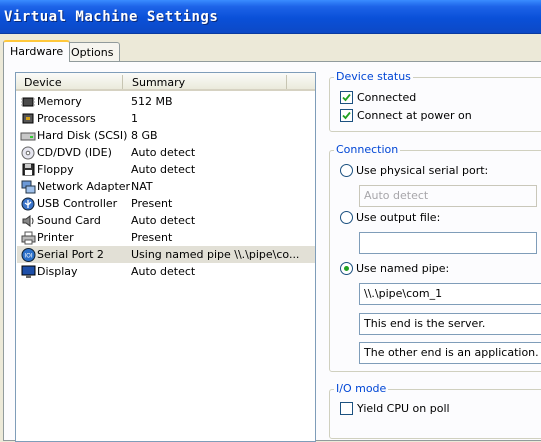  I want to click on connect-at-power-on-label: Connect at power on, so click(414, 115).